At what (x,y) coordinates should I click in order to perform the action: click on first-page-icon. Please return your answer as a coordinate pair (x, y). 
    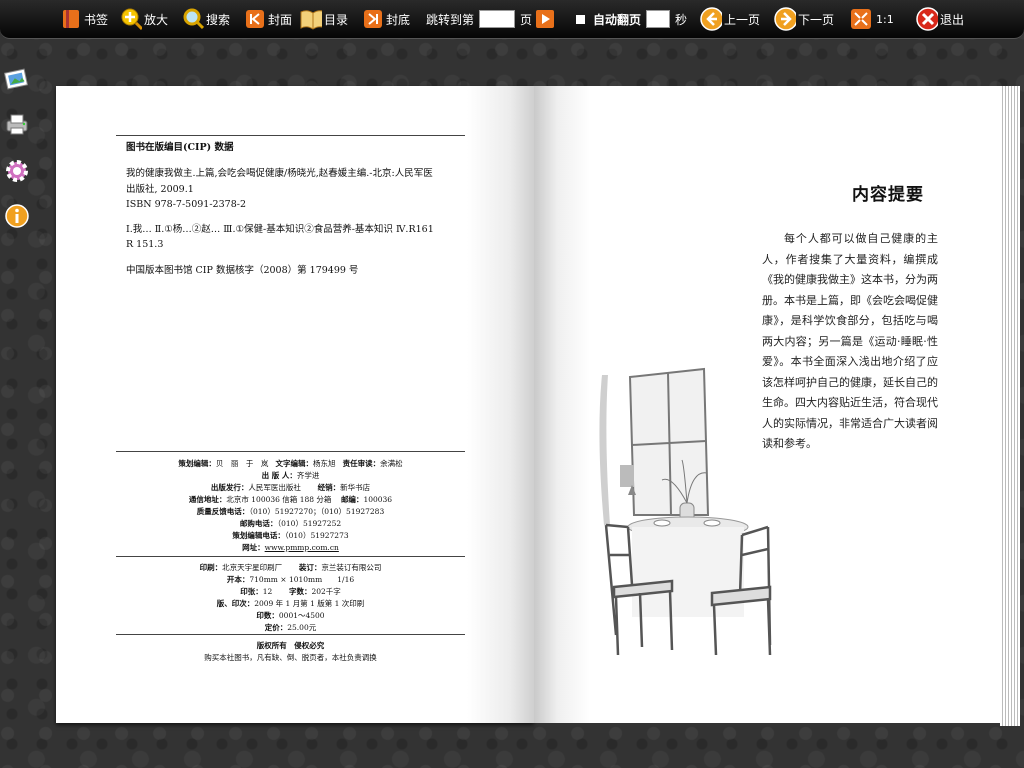
    Looking at the image, I should click on (255, 19).